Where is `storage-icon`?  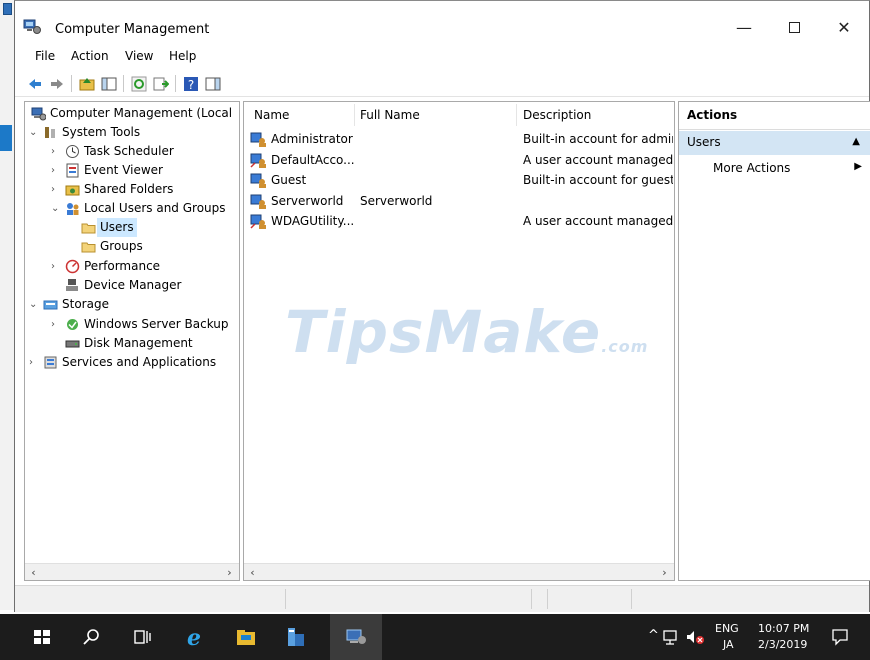 storage-icon is located at coordinates (50, 305).